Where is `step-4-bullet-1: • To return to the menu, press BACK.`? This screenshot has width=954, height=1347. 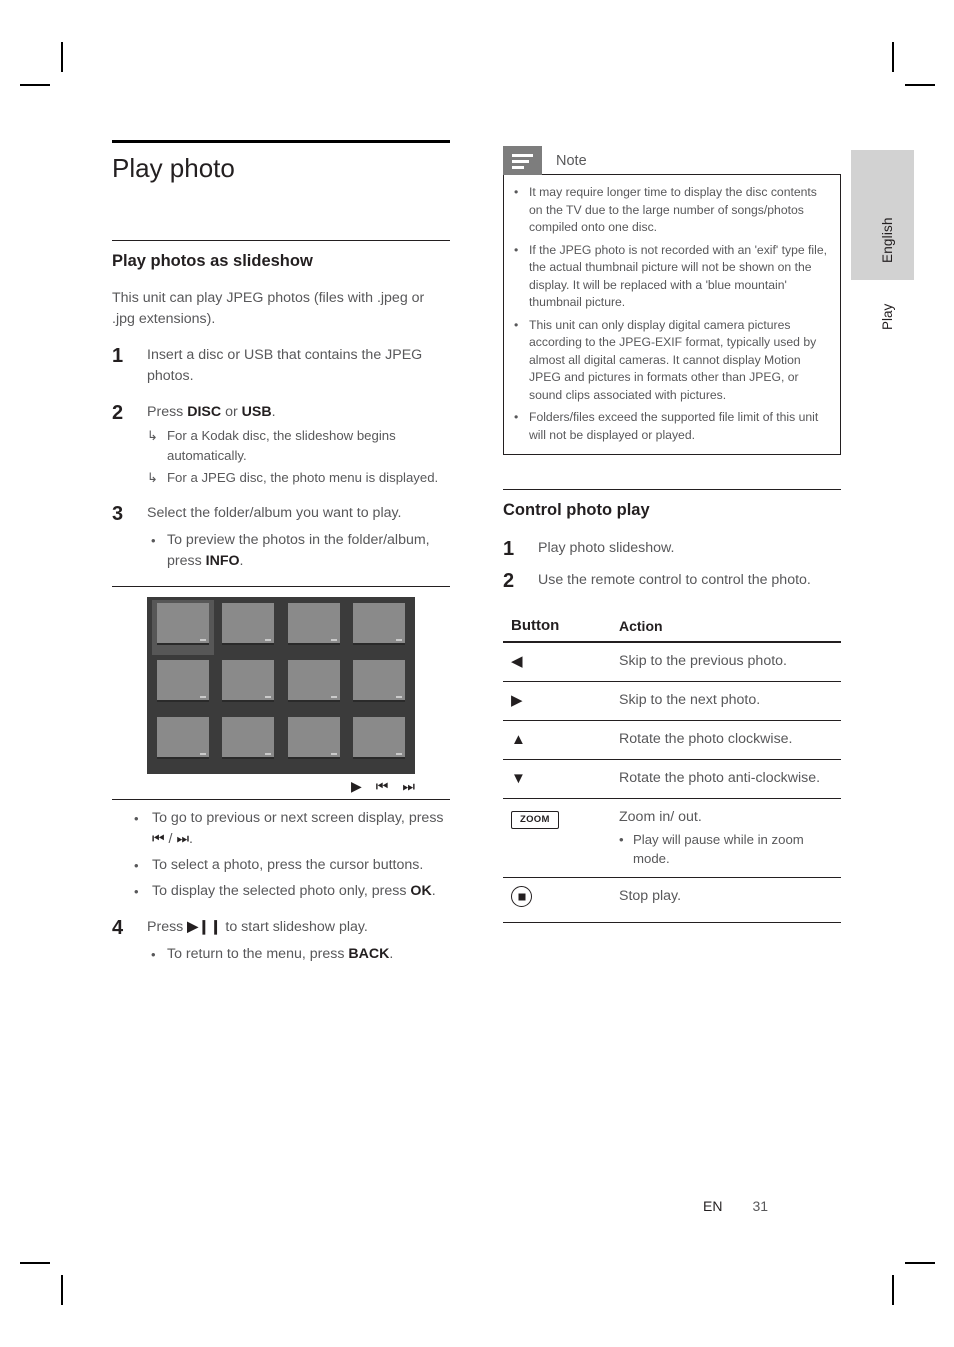 step-4-bullet-1: • To return to the menu, press BACK. is located at coordinates (298, 954).